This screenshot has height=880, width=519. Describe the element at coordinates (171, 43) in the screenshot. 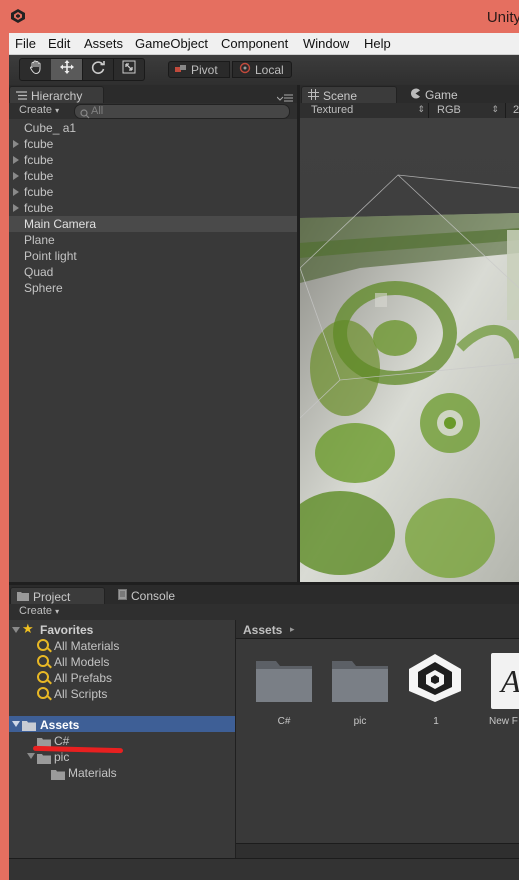

I see `menu-gameobject: GameObject` at that location.